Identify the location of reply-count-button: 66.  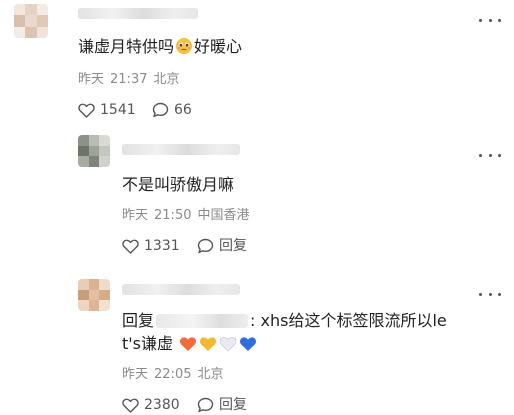
(172, 110).